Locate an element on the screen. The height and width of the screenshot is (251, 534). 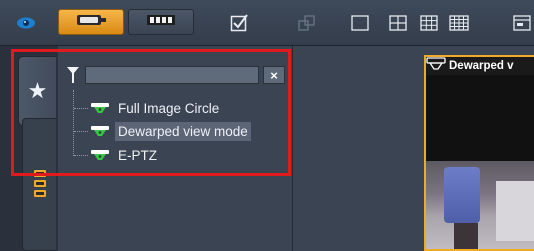
search-row: × is located at coordinates (176, 75).